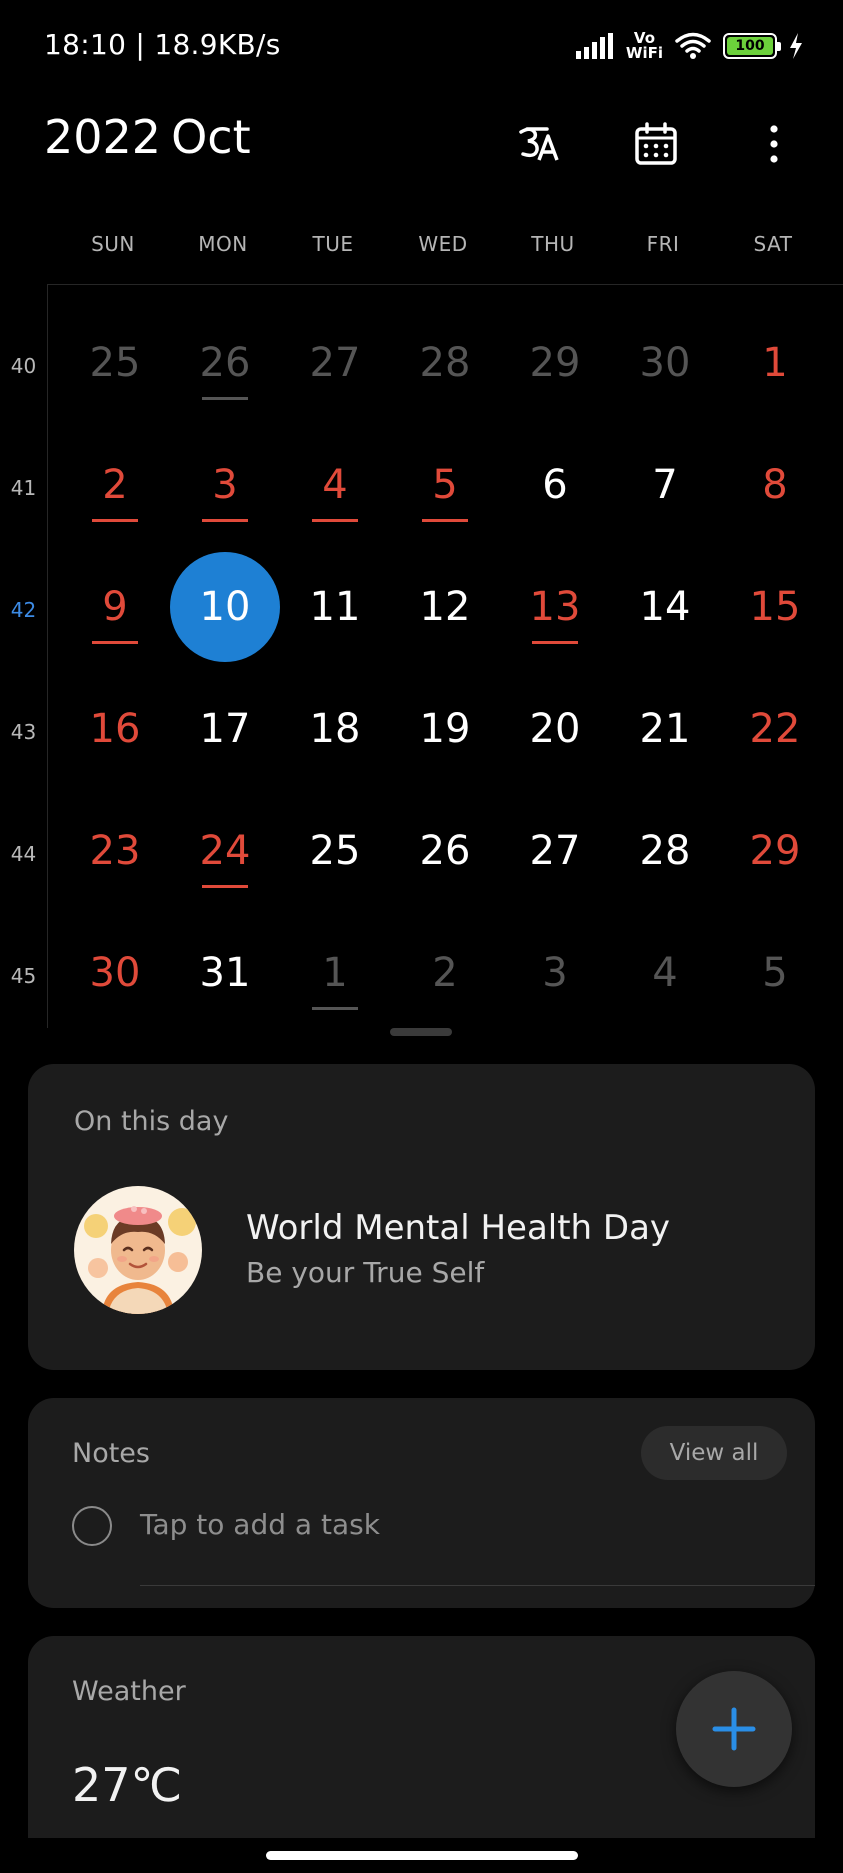  I want to click on task-checkbox, so click(92, 1526).